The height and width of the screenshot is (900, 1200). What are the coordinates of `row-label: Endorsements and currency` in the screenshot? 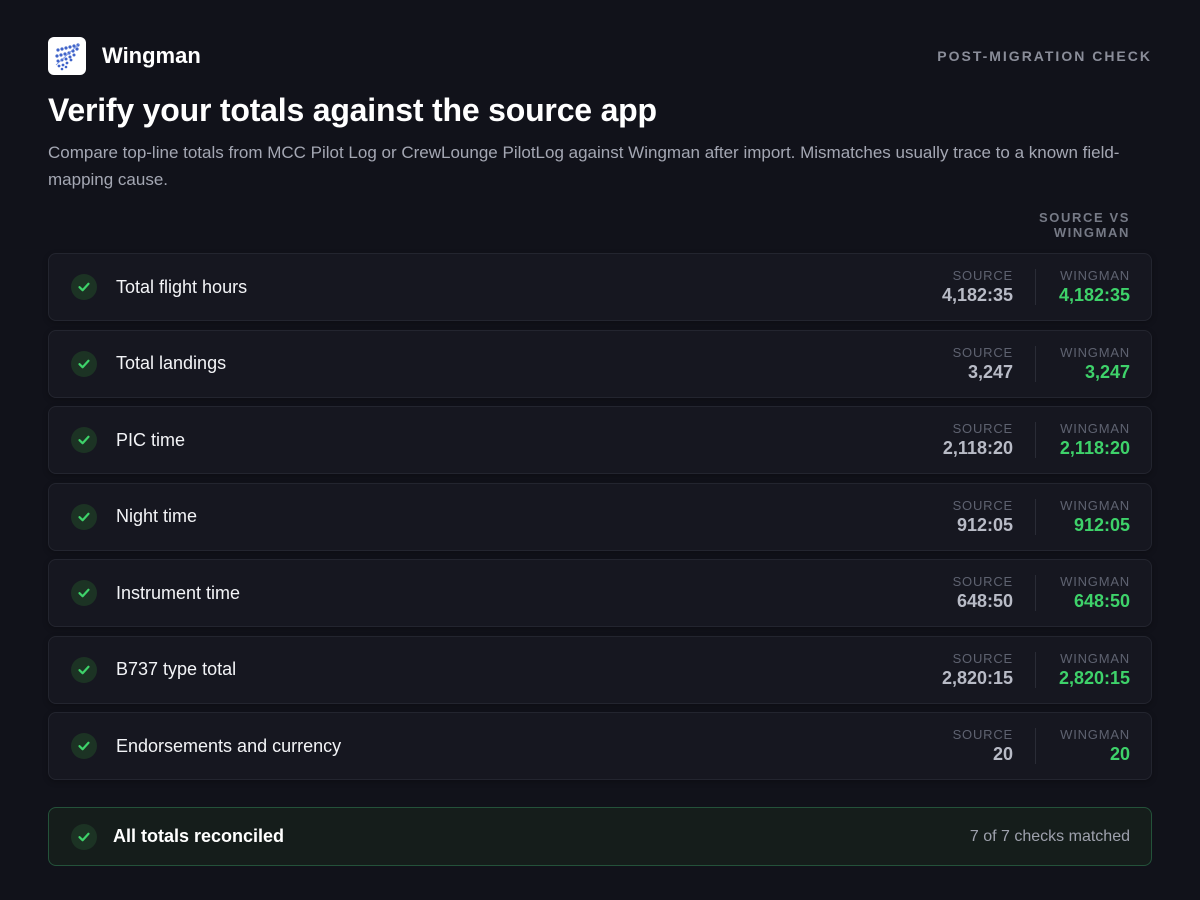 It's located at (229, 745).